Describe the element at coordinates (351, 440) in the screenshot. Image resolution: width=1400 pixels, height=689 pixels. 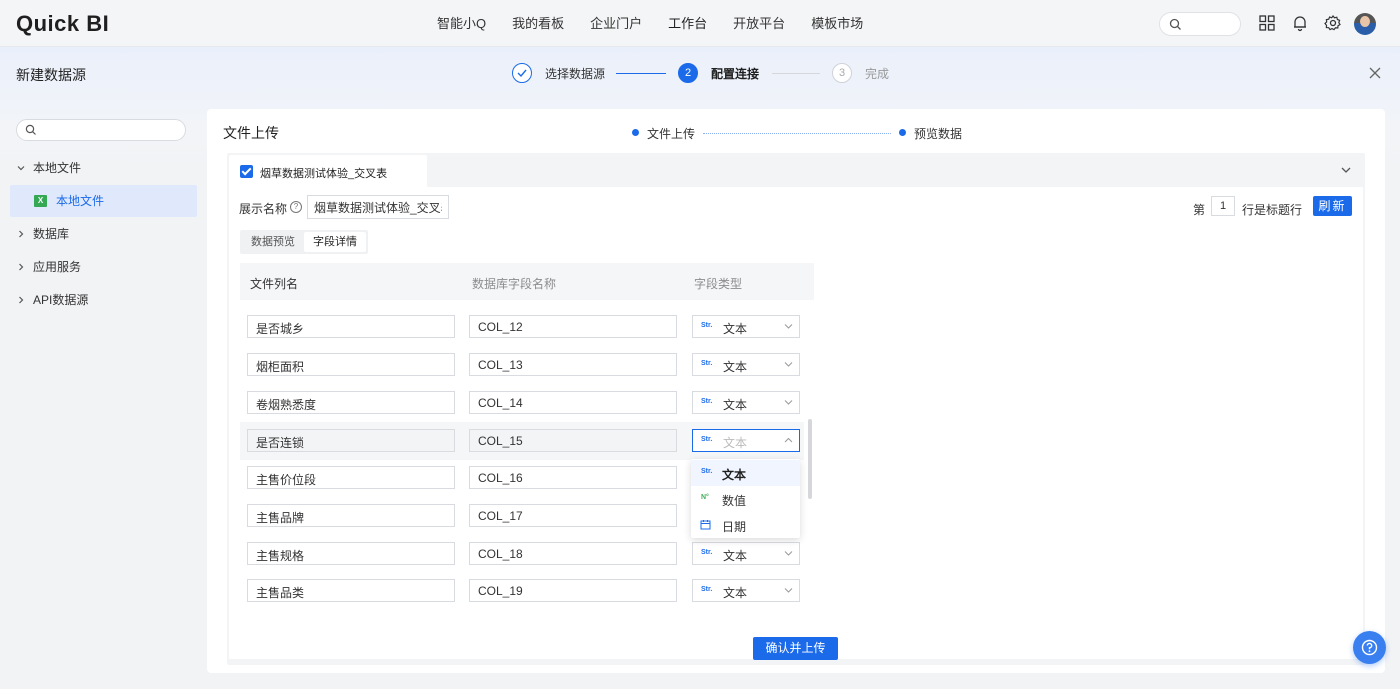
I see `file-column-name-input: 是否连锁` at that location.